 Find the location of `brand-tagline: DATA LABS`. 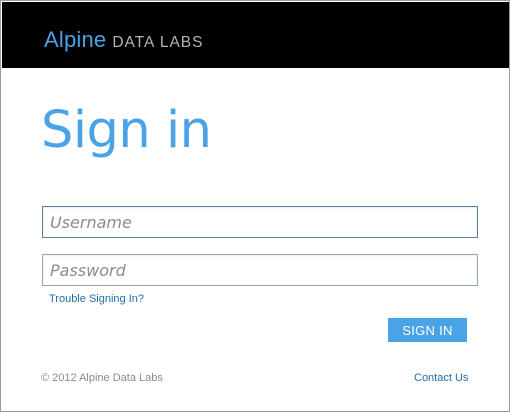

brand-tagline: DATA LABS is located at coordinates (158, 42).